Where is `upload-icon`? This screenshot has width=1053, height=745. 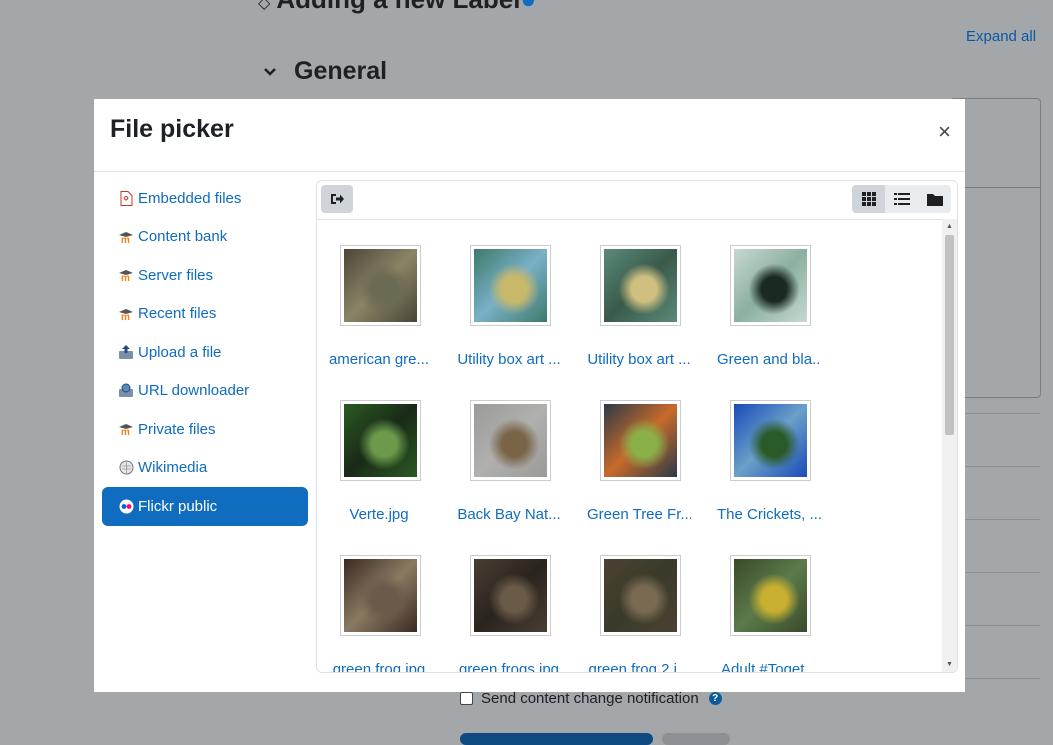
upload-icon is located at coordinates (126, 352).